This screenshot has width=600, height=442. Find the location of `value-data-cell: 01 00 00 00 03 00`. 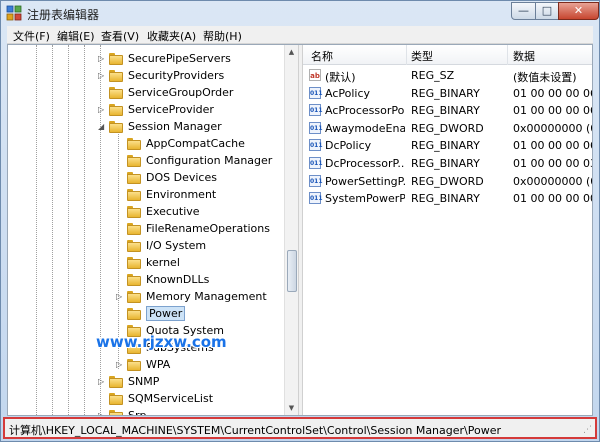

value-data-cell: 01 00 00 00 03 00 is located at coordinates (552, 163).